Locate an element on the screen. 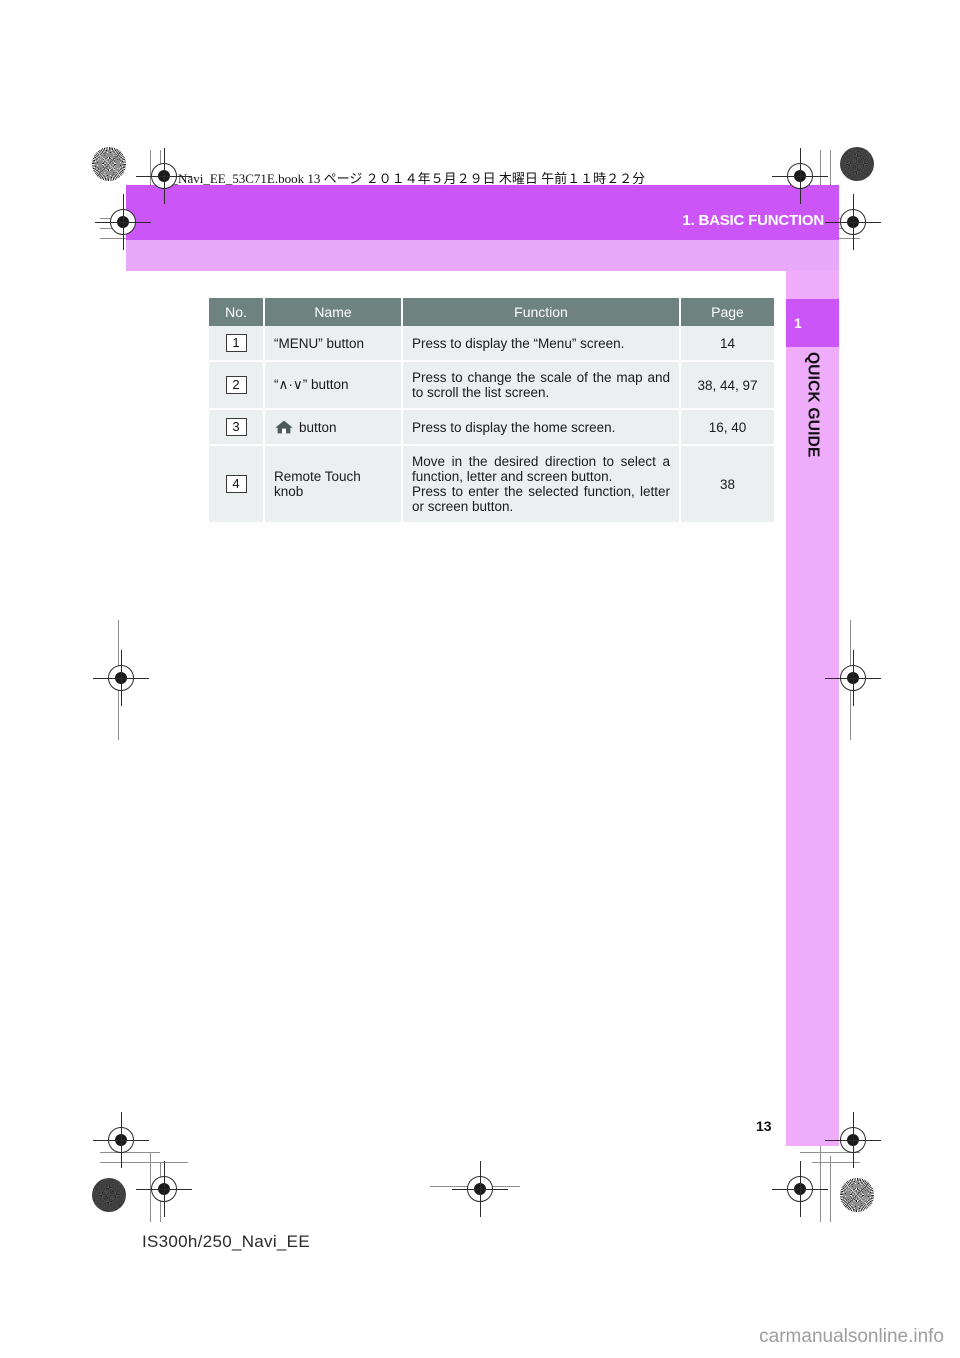  row-name-text: button is located at coordinates (318, 427).